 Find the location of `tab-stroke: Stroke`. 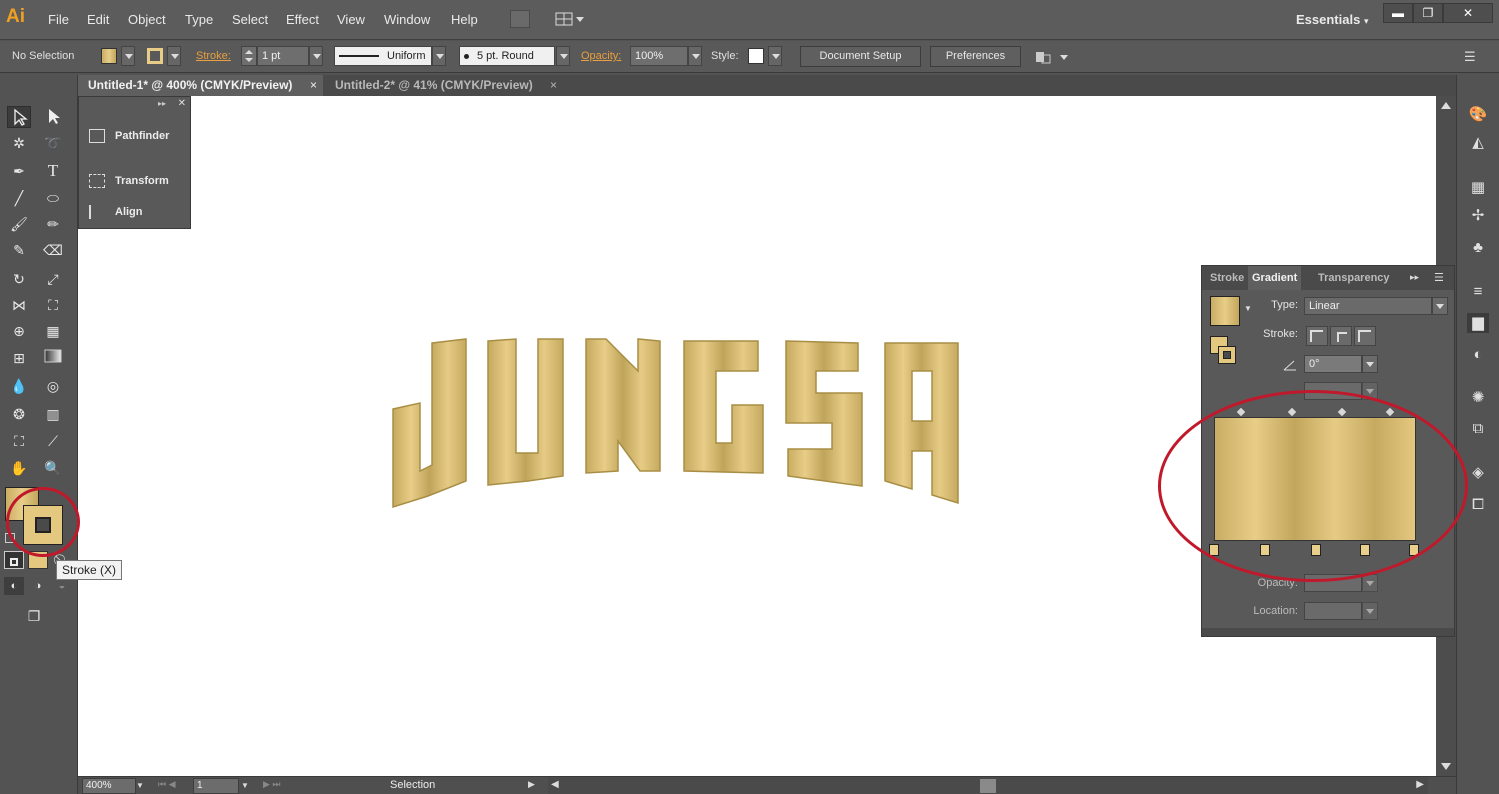

tab-stroke: Stroke is located at coordinates (1227, 278).